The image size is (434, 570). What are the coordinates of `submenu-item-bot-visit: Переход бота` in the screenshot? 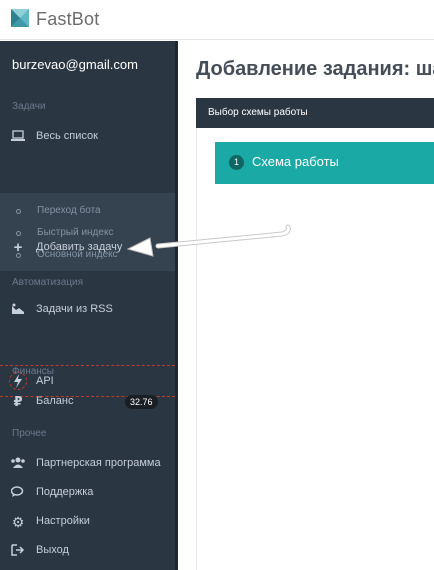 It's located at (87, 212).